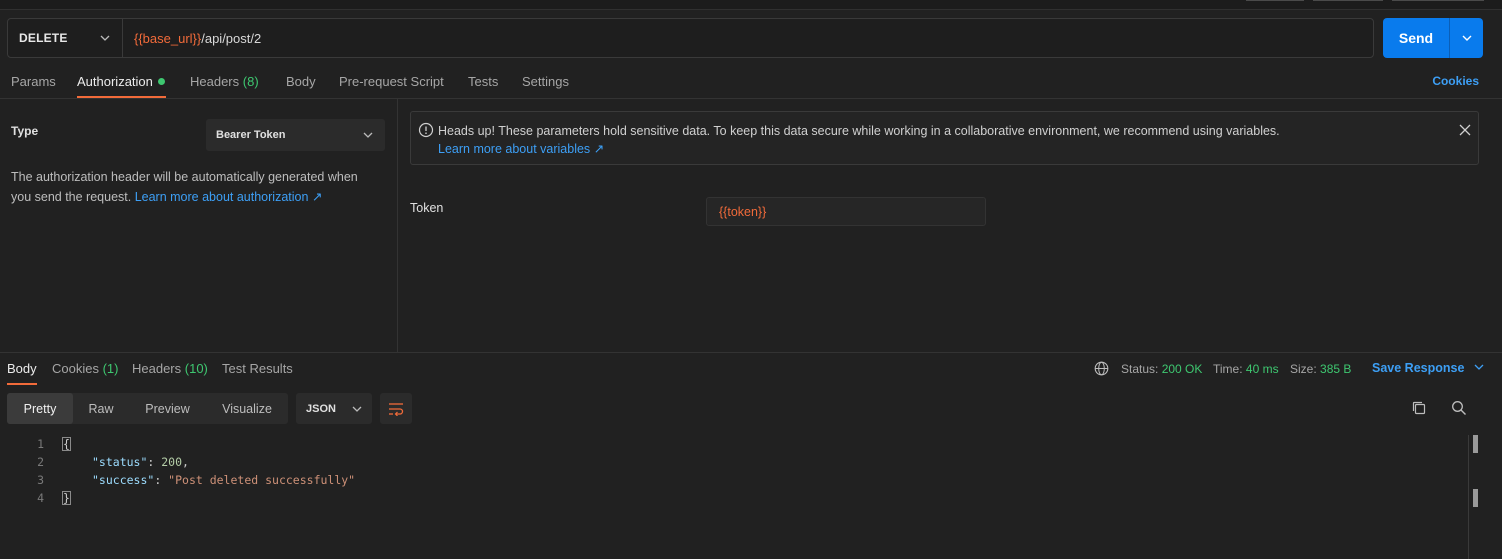 The height and width of the screenshot is (559, 1502). Describe the element at coordinates (1140, 369) in the screenshot. I see `status-label: Status:` at that location.